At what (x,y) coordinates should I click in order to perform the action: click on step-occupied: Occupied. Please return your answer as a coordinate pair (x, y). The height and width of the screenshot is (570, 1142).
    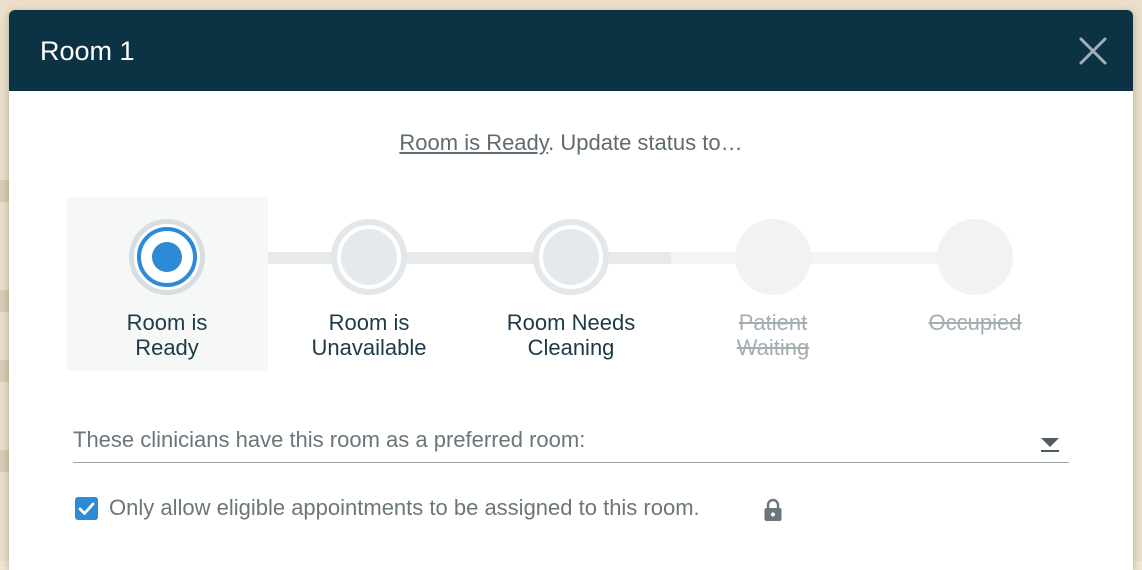
    Looking at the image, I should click on (975, 284).